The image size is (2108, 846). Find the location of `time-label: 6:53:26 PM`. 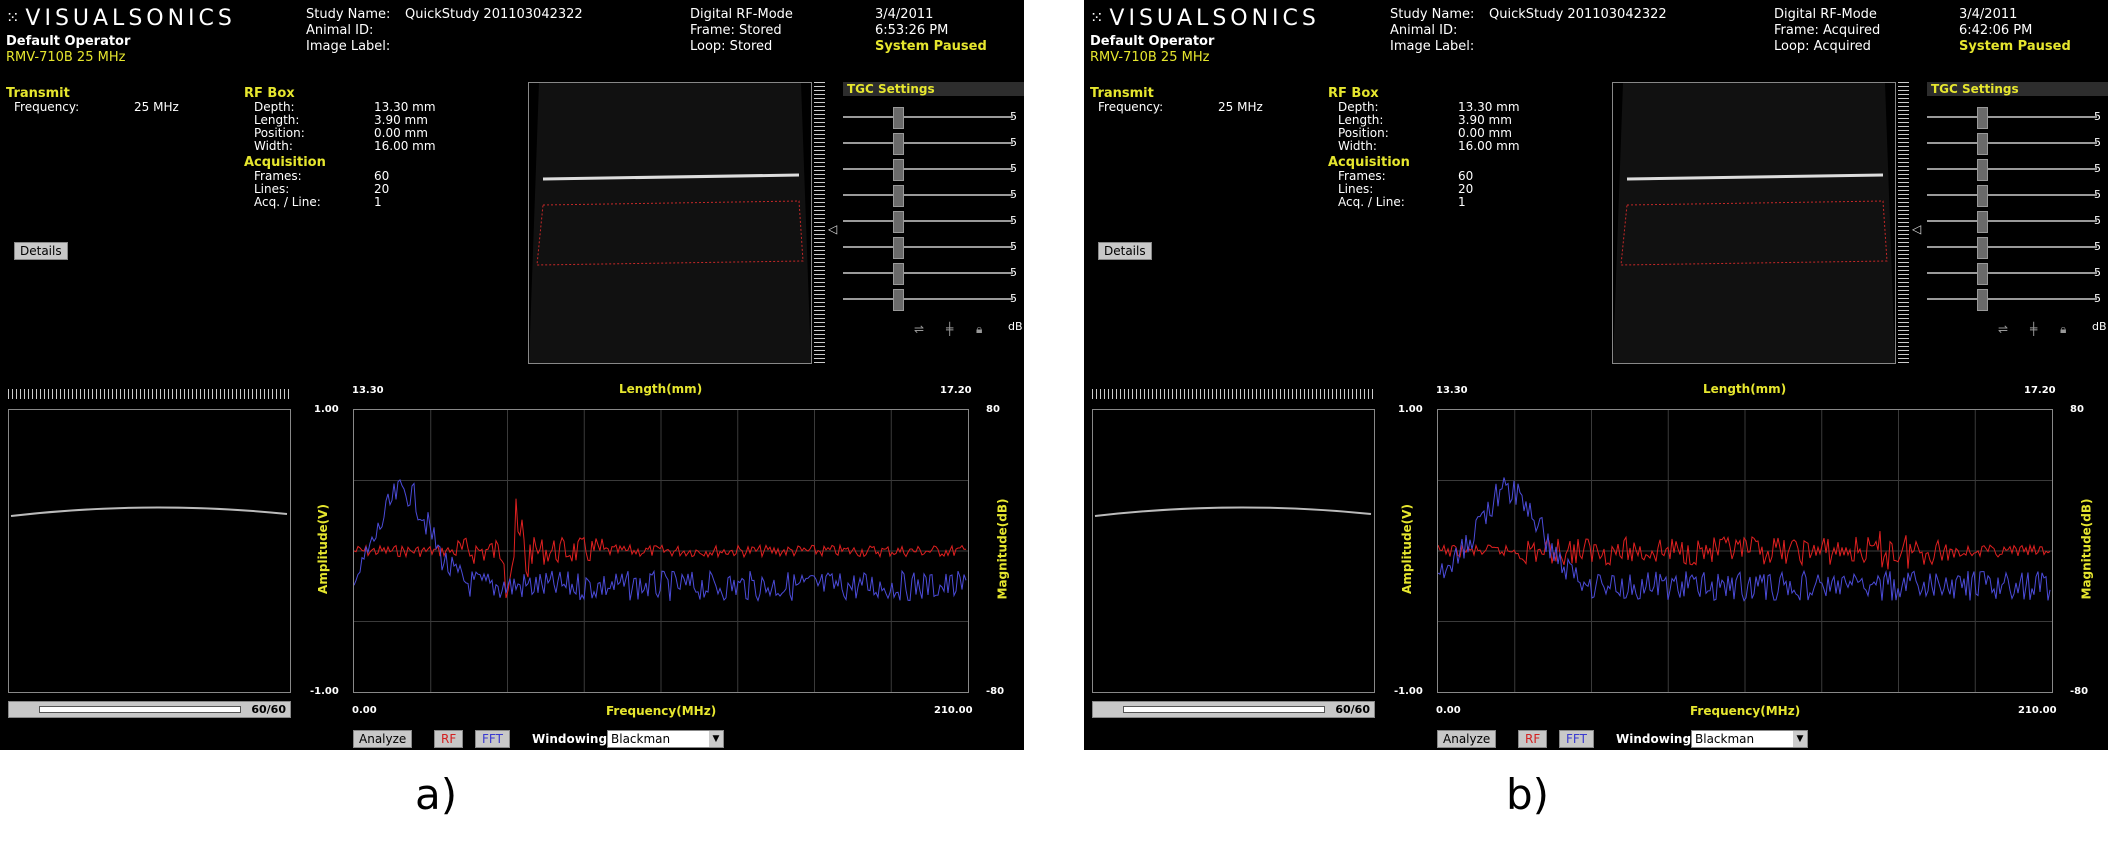

time-label: 6:53:26 PM is located at coordinates (912, 30).